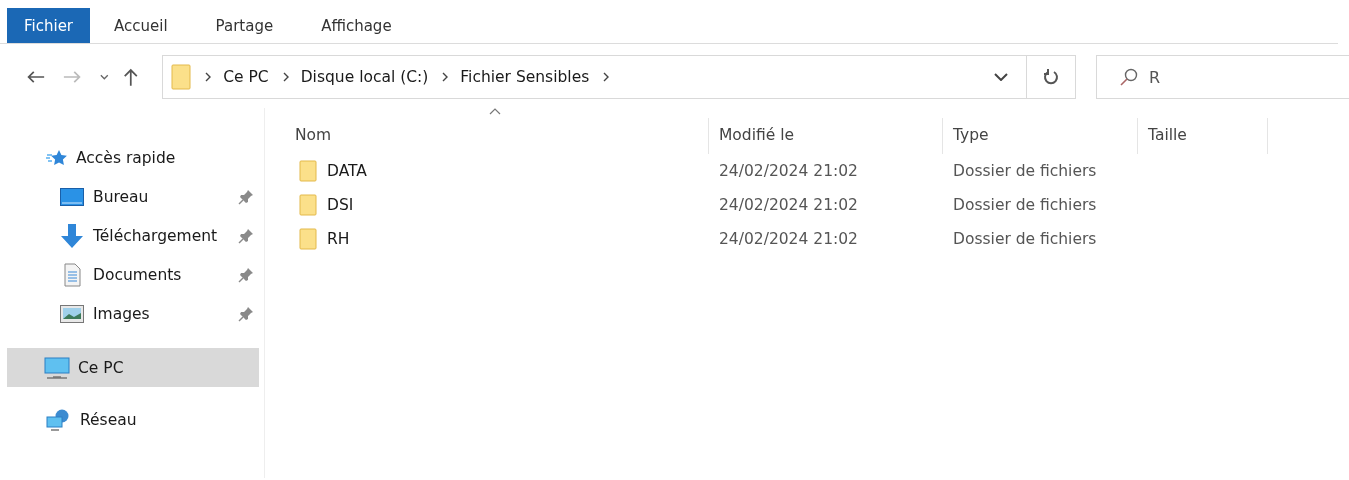 The image size is (1349, 480). I want to click on sidebar-item: Ce PC, so click(133, 367).